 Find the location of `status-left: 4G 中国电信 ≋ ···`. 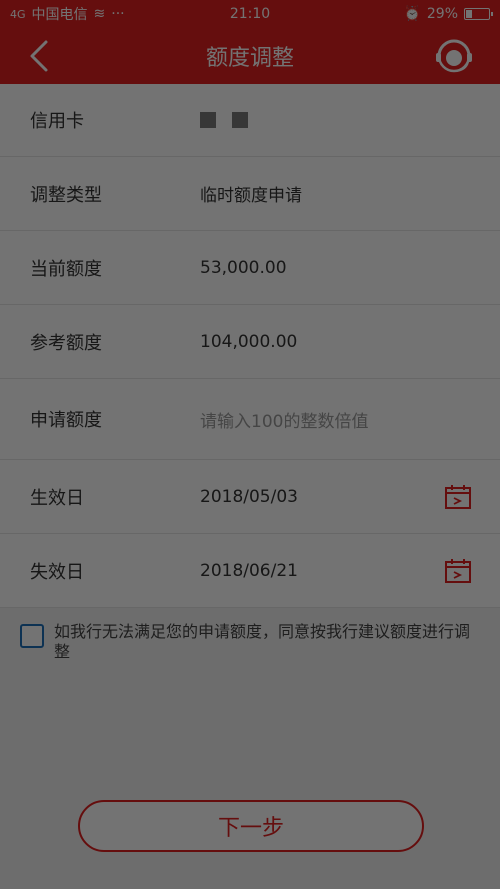

status-left: 4G 中国电信 ≋ ··· is located at coordinates (67, 14).